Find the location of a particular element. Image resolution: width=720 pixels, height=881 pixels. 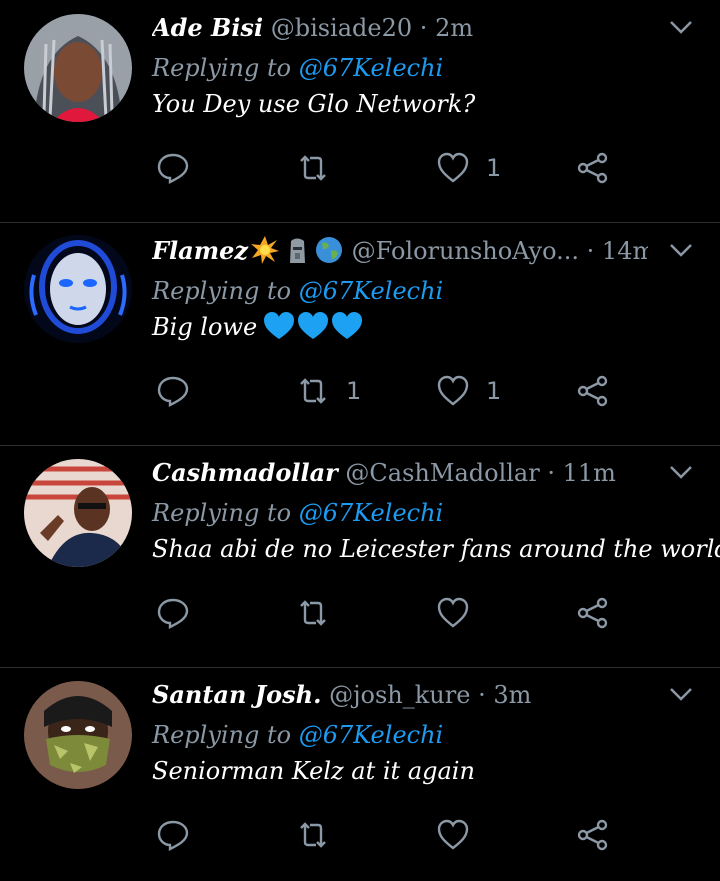

display-name: Cashmadollar is located at coordinates (245, 472).